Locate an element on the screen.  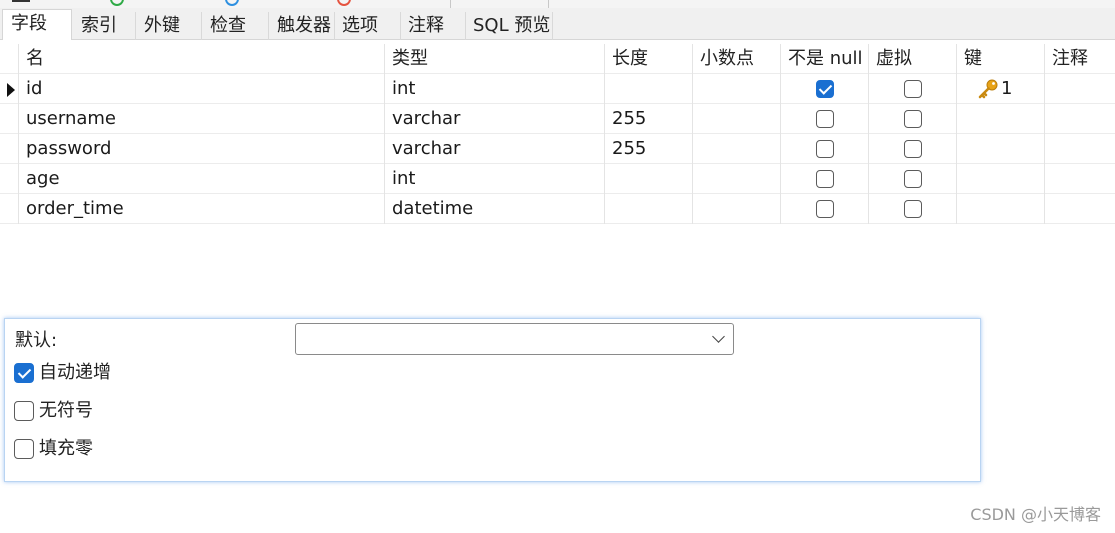
tab-fields: 字段 is located at coordinates (37, 24).